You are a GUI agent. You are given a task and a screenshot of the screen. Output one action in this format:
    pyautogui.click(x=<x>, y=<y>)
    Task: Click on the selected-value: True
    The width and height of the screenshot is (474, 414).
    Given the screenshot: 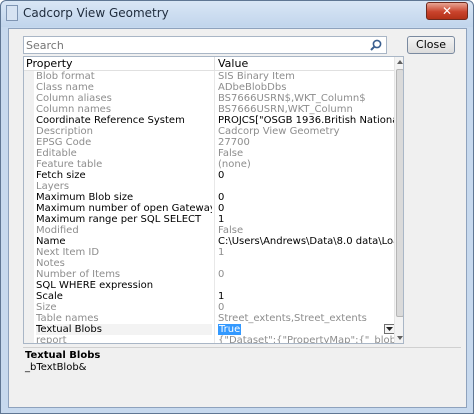 What is the action you would take?
    pyautogui.click(x=230, y=329)
    